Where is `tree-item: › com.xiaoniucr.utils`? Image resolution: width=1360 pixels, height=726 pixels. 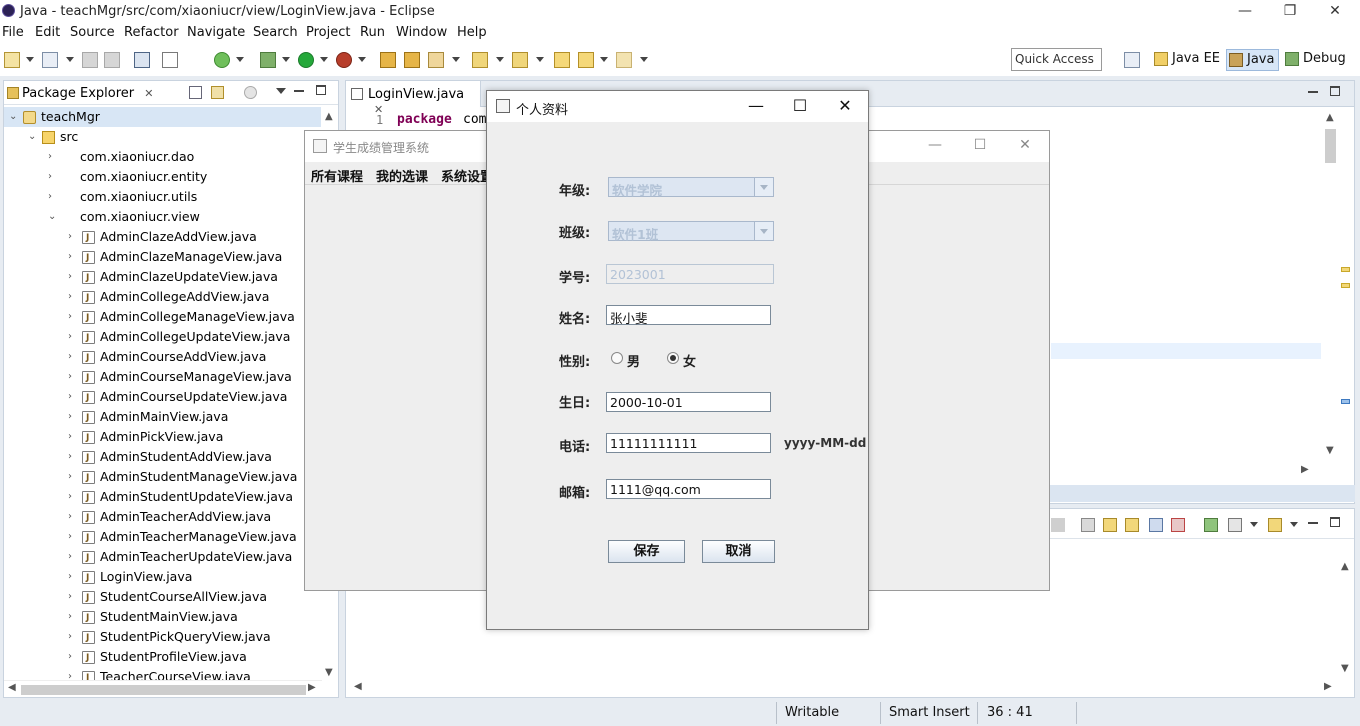
tree-item: › com.xiaoniucr.utils is located at coordinates (163, 197).